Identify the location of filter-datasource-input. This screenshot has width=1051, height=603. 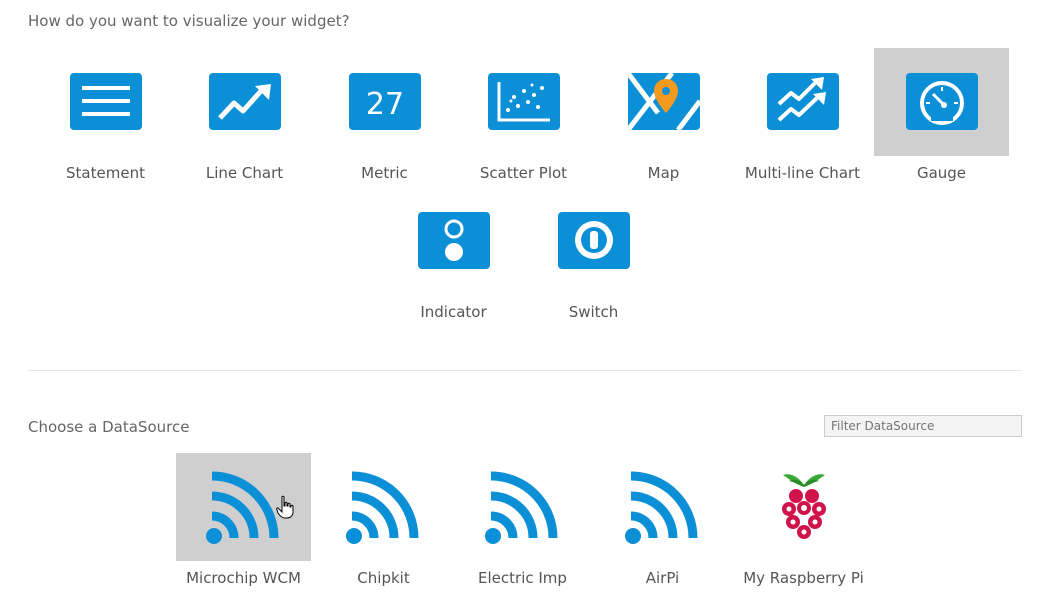
(923, 426).